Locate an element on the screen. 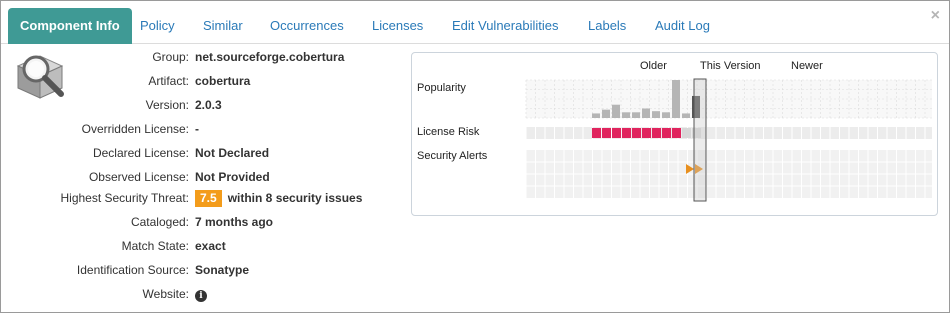  website-value: i is located at coordinates (201, 295).